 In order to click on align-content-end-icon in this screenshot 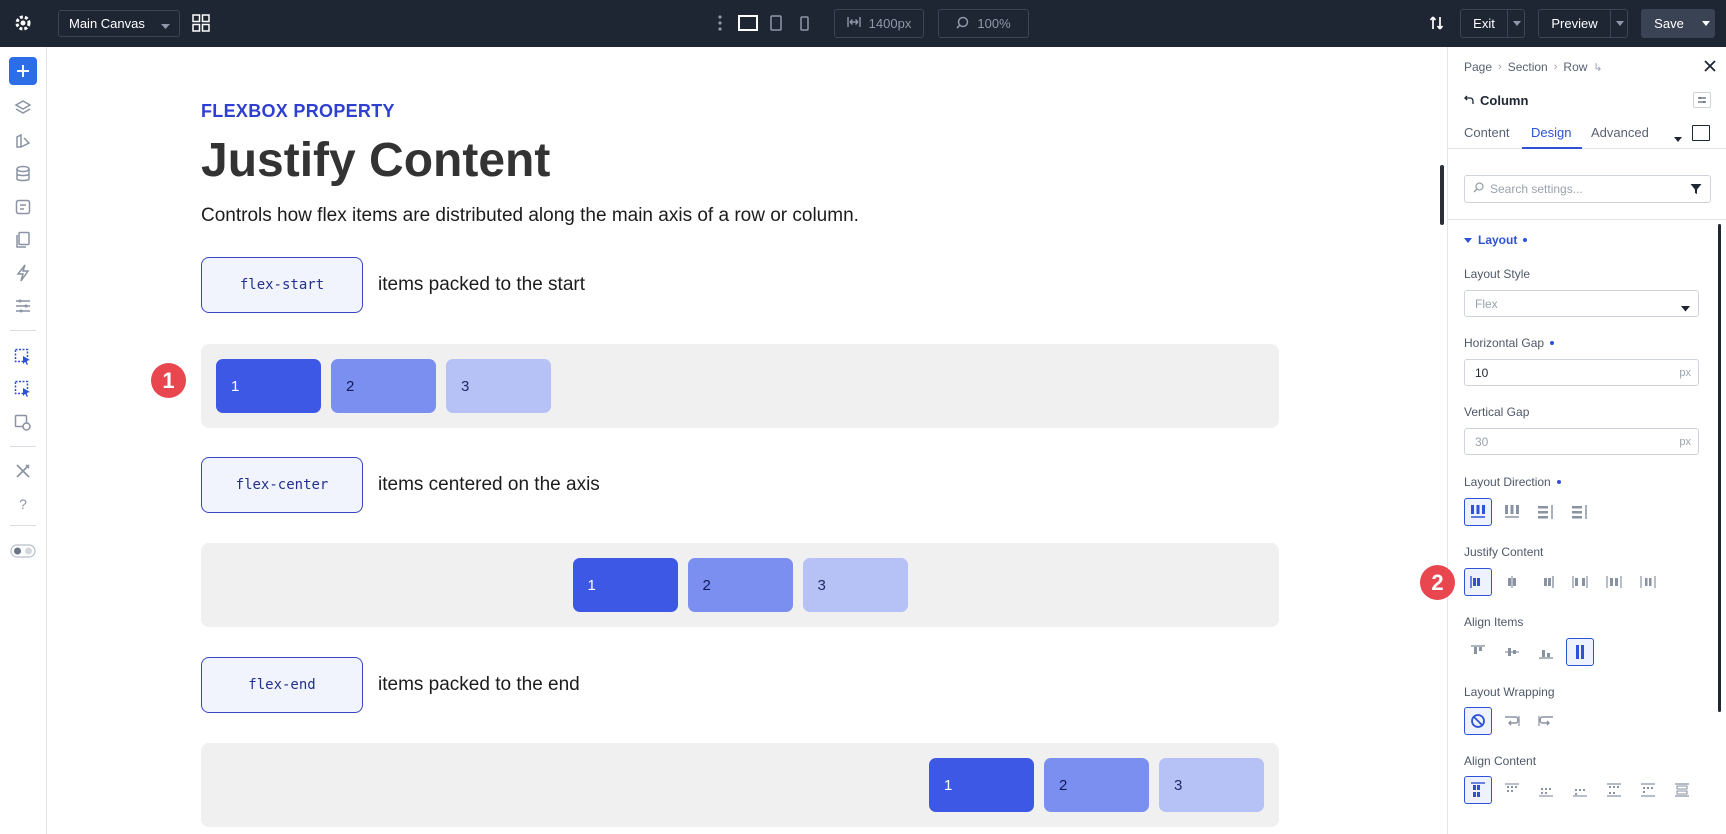, I will do `click(1580, 790)`.